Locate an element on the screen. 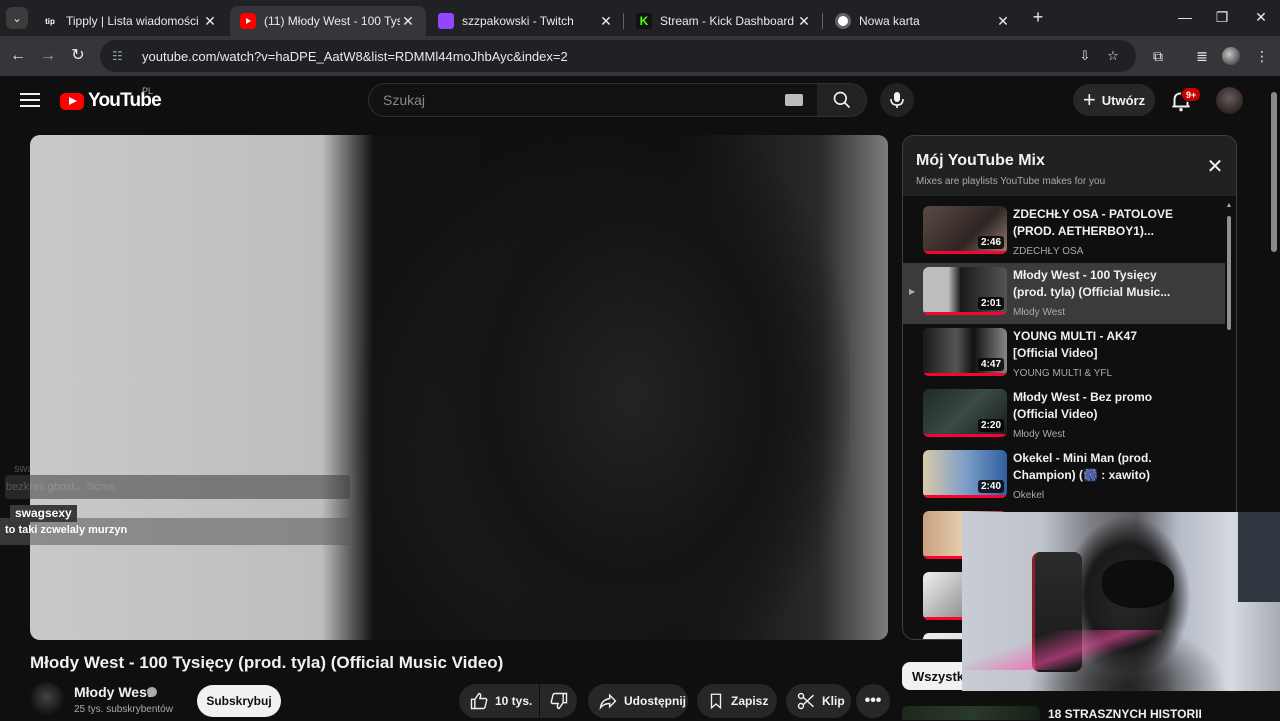 This screenshot has width=1280, height=721. search-button is located at coordinates (842, 100).